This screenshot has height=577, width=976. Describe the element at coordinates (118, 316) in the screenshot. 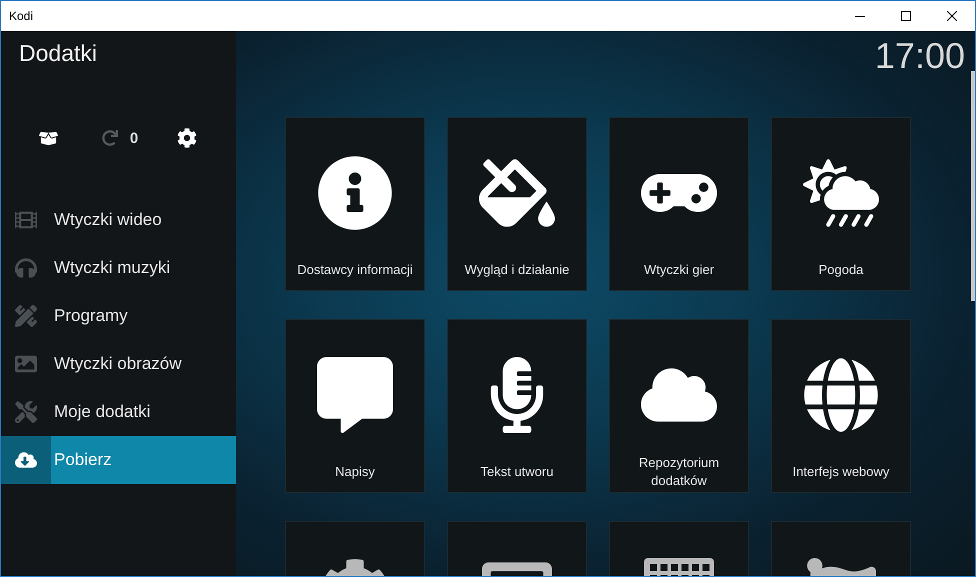

I see `sidebar-item: Programy` at that location.